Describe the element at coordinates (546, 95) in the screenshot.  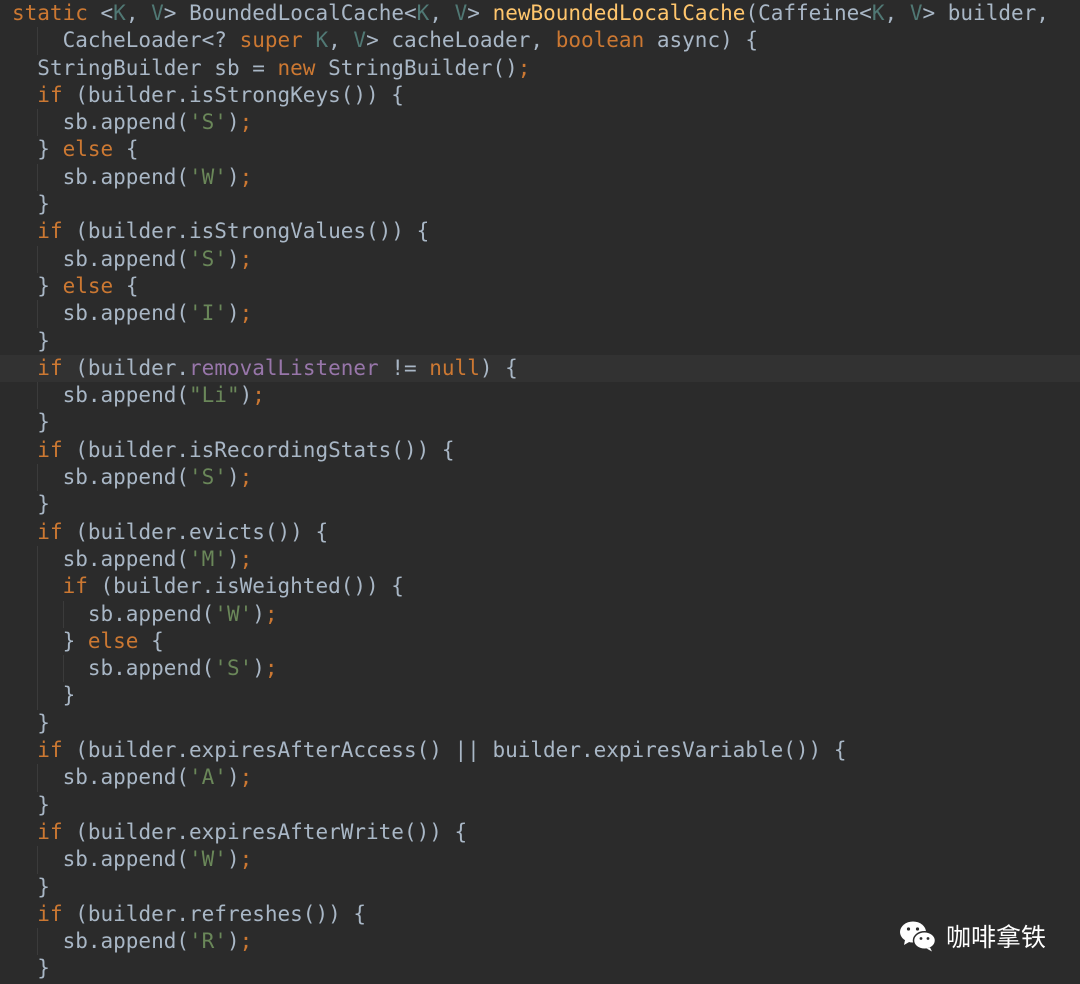
I see `code-line: if (builder.isStrongKeys()) {` at that location.